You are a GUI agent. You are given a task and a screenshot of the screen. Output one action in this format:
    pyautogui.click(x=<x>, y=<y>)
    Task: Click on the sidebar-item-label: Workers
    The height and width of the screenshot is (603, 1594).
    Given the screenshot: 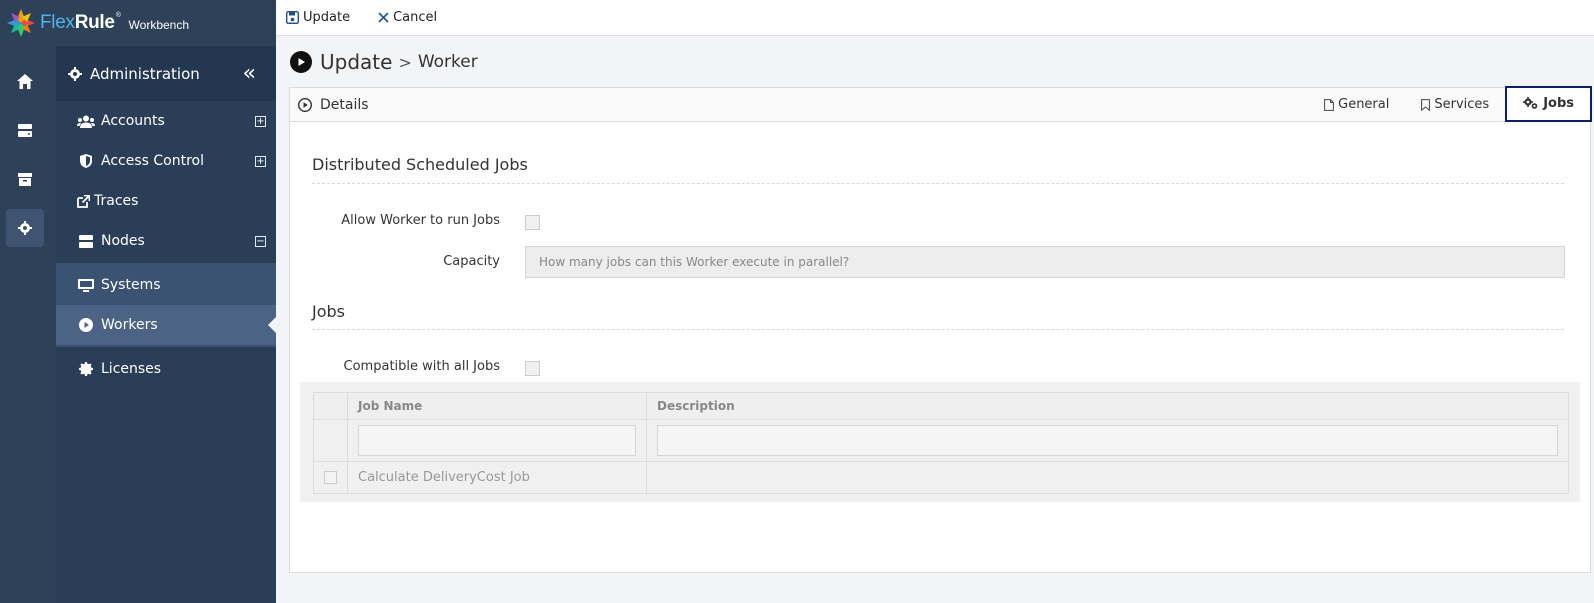 What is the action you would take?
    pyautogui.click(x=129, y=325)
    